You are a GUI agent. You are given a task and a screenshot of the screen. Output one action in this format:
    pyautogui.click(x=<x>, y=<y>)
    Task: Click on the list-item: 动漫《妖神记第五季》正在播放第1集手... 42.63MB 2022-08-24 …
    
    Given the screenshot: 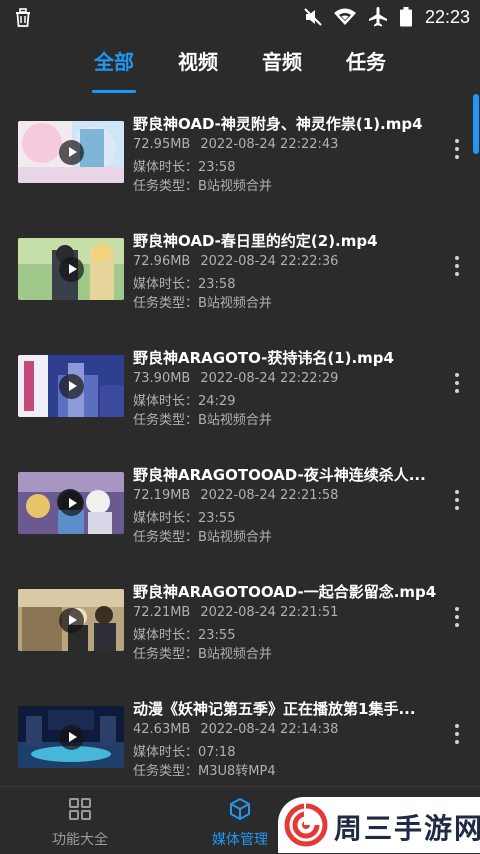 What is the action you would take?
    pyautogui.click(x=240, y=734)
    